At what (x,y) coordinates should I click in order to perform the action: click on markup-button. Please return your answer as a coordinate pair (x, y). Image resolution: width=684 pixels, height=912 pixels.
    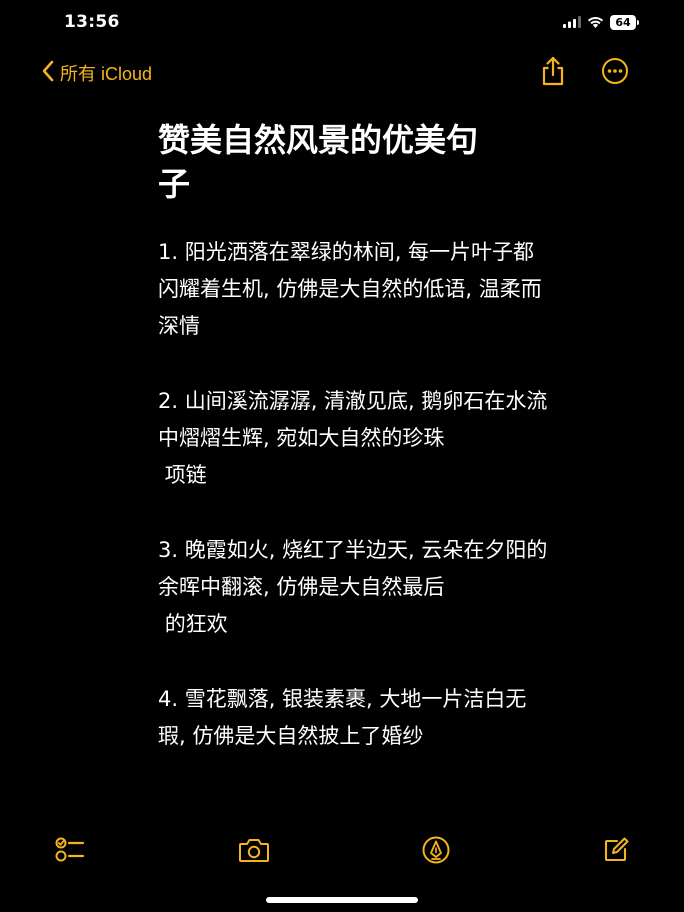
    Looking at the image, I should click on (436, 852).